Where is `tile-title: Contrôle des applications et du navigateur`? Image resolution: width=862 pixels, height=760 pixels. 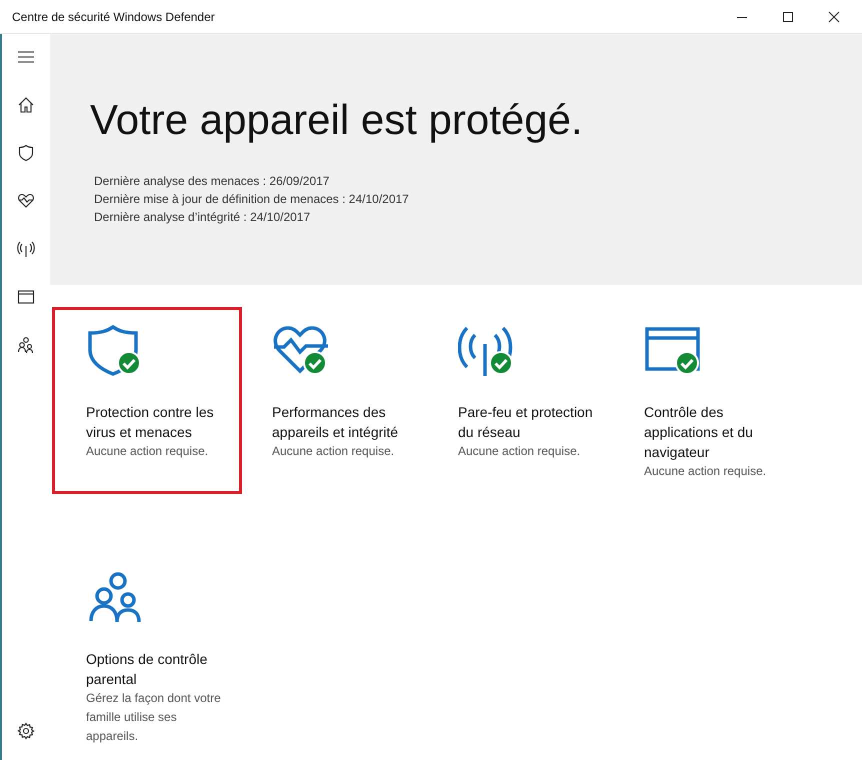 tile-title: Contrôle des applications et du navigateur is located at coordinates (699, 432).